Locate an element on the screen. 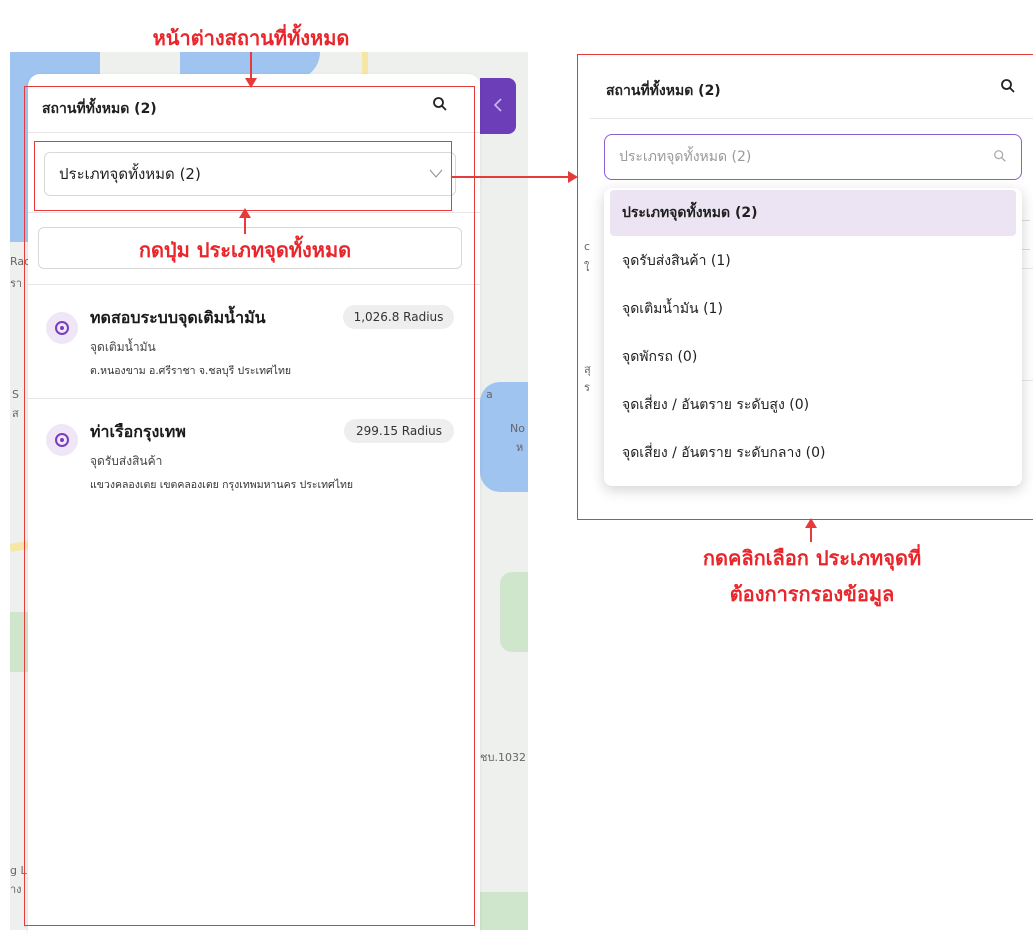 The image size is (1033, 934). map-label: รา is located at coordinates (16, 283).